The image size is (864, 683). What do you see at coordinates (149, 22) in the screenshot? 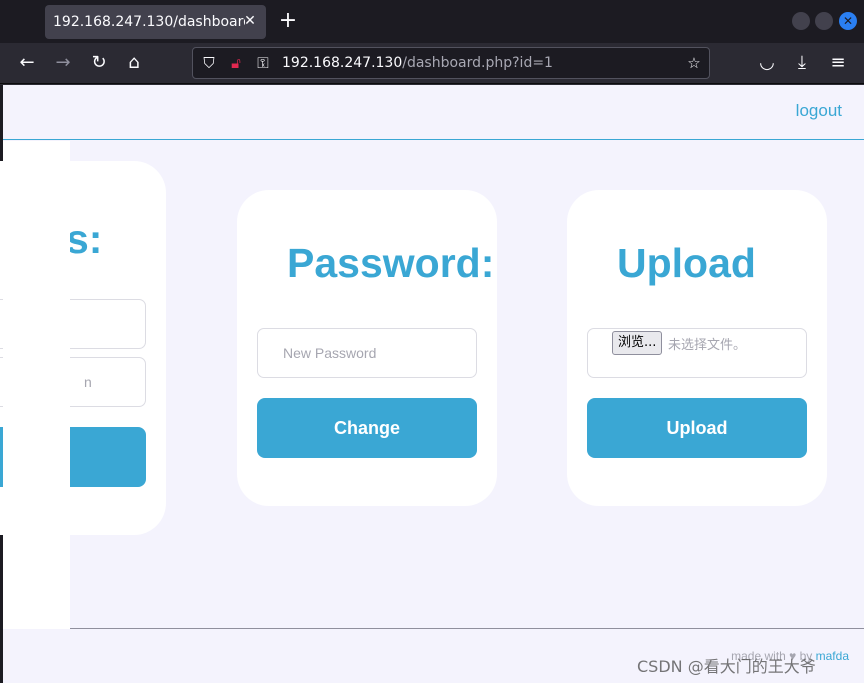
I see `tab-title: 192.168.247.130/dashboard.php?id=1` at bounding box center [149, 22].